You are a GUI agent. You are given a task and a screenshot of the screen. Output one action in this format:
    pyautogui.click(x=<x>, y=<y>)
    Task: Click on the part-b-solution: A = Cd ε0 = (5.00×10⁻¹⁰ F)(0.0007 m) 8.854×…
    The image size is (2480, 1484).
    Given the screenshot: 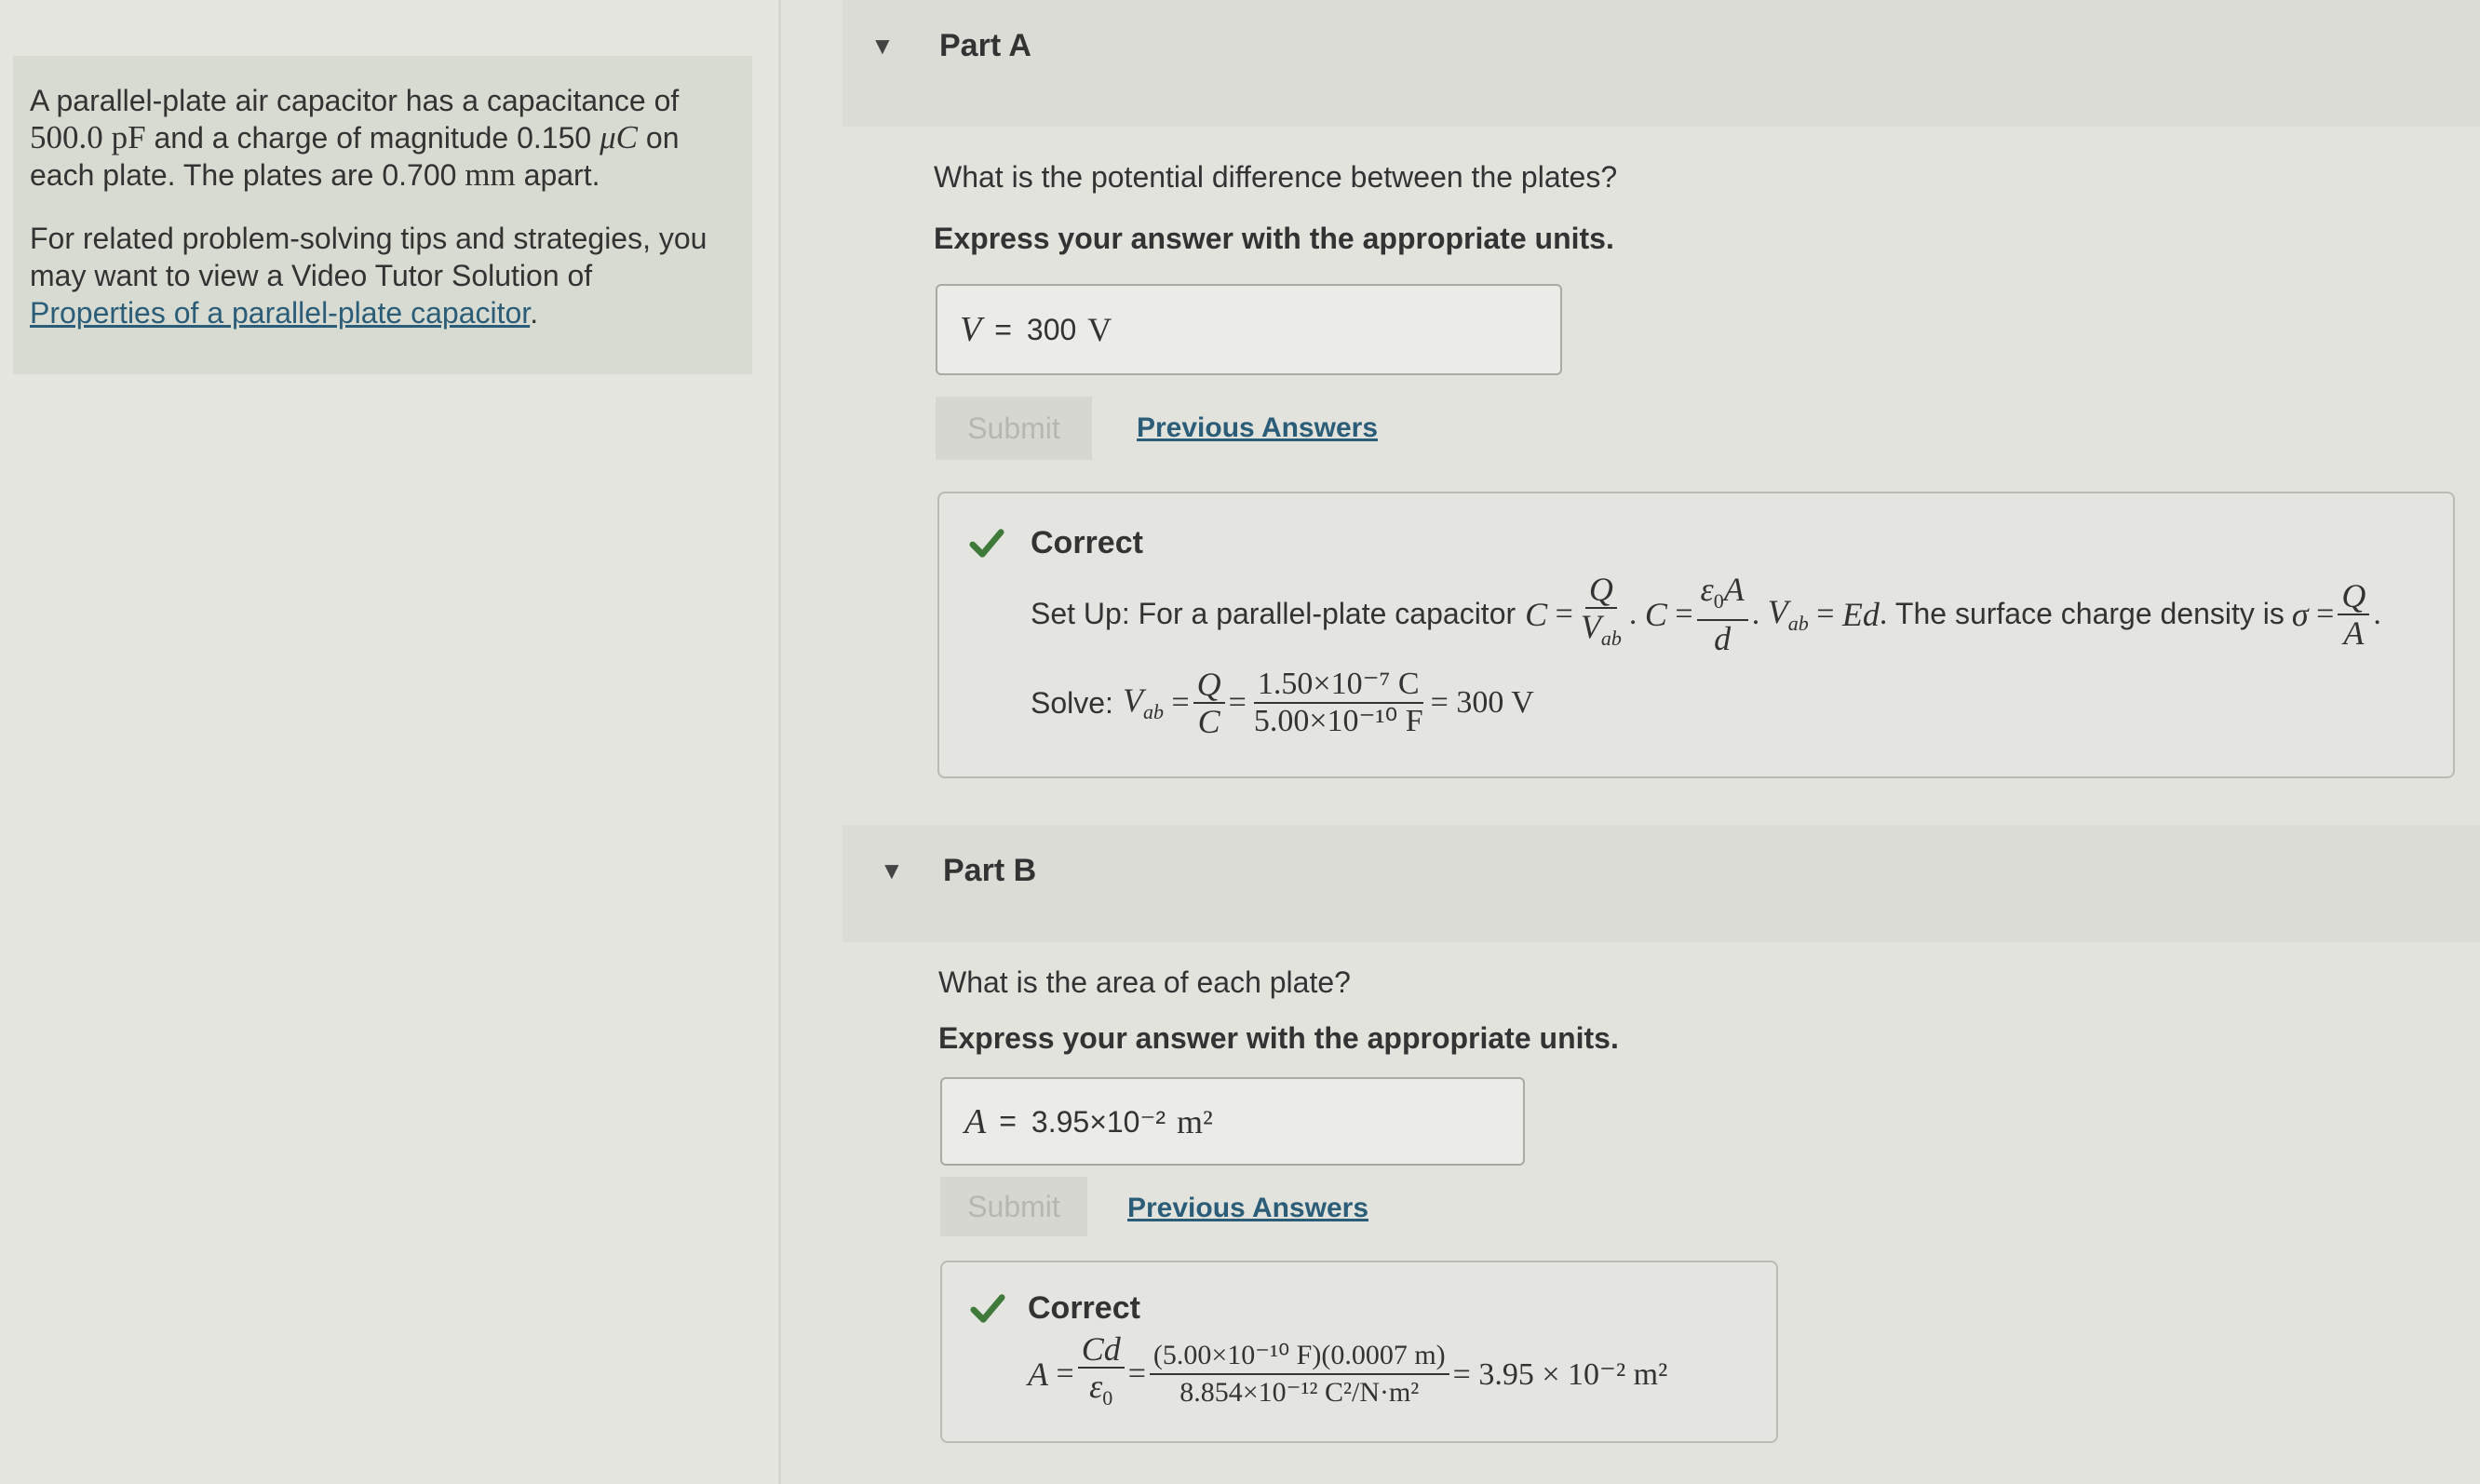 What is the action you would take?
    pyautogui.click(x=1348, y=1370)
    